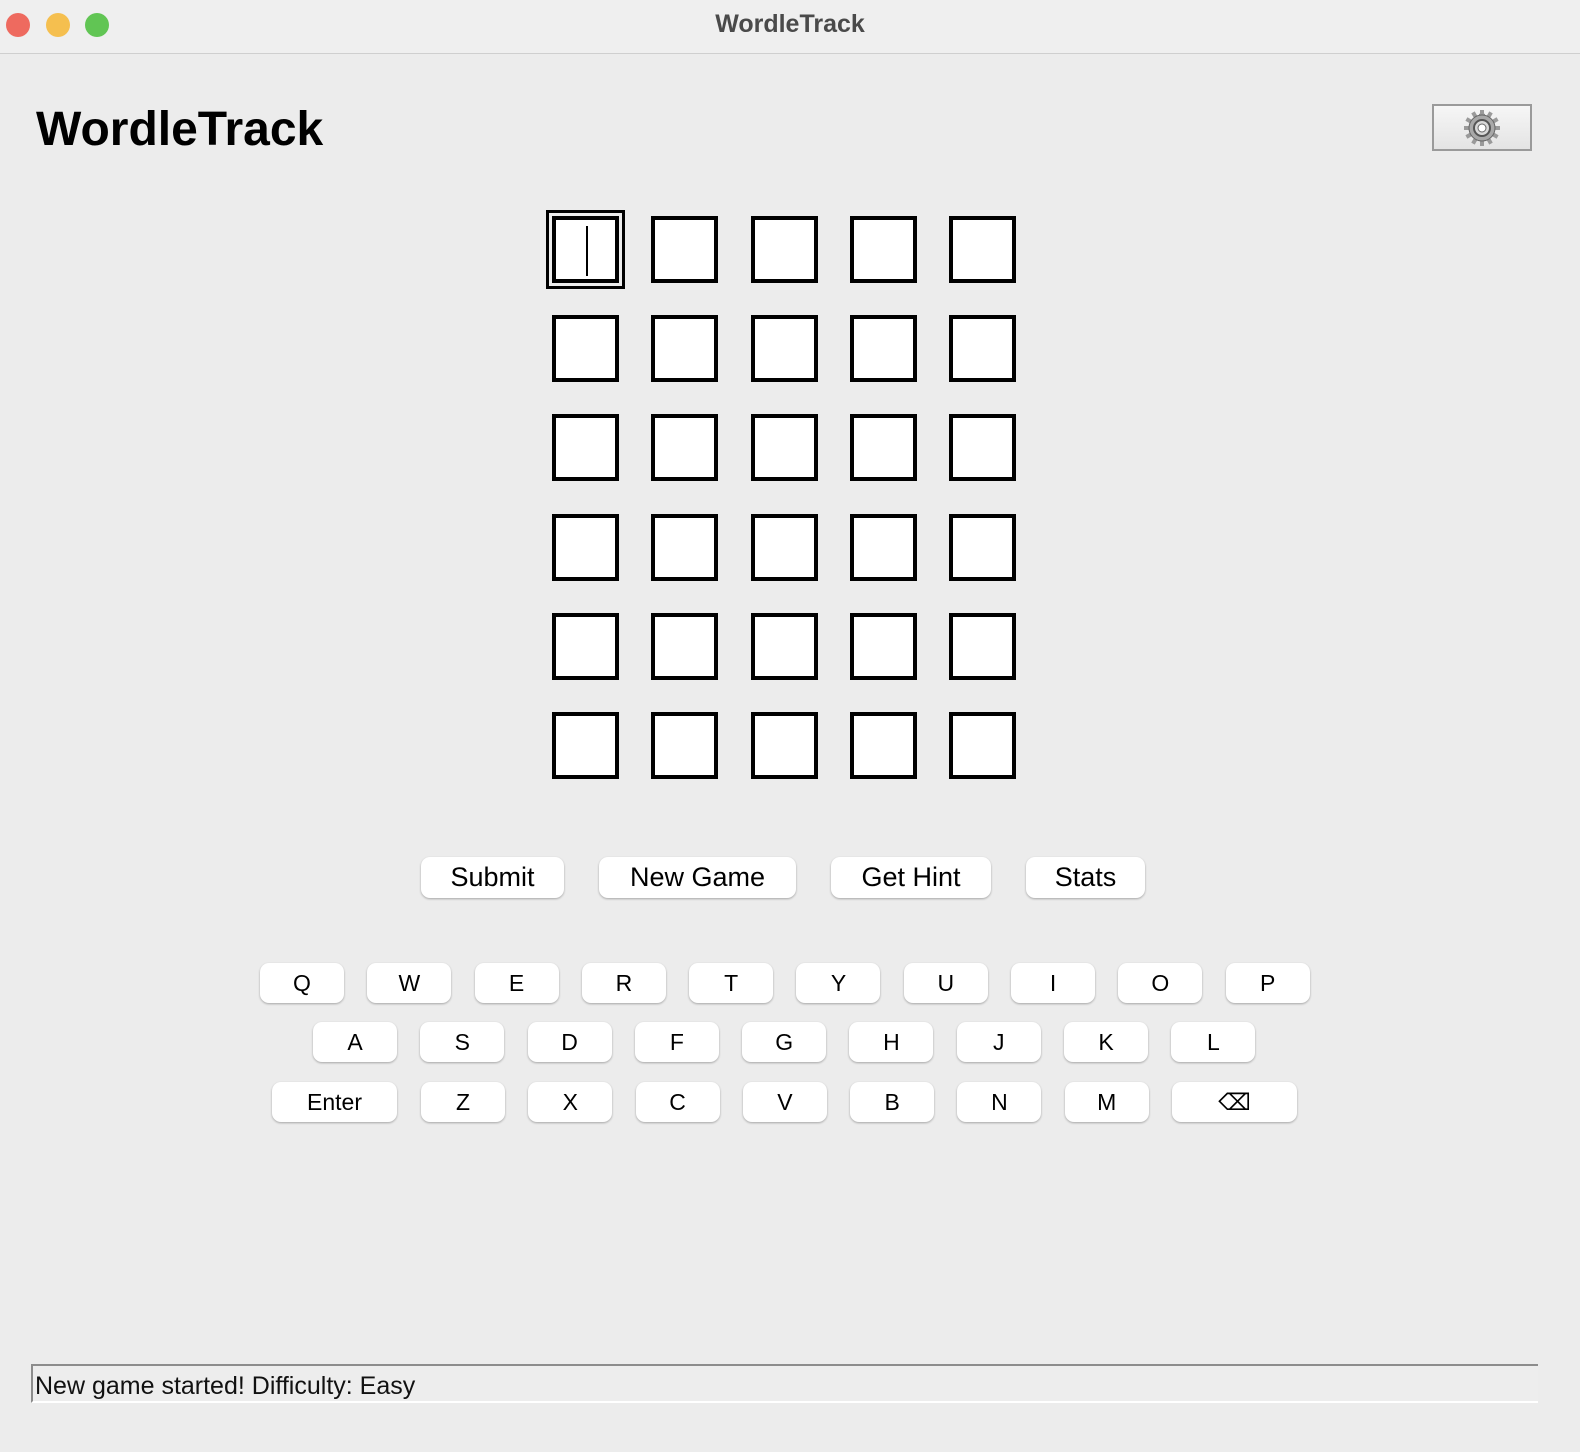 This screenshot has width=1580, height=1452. I want to click on settings-button, so click(1482, 127).